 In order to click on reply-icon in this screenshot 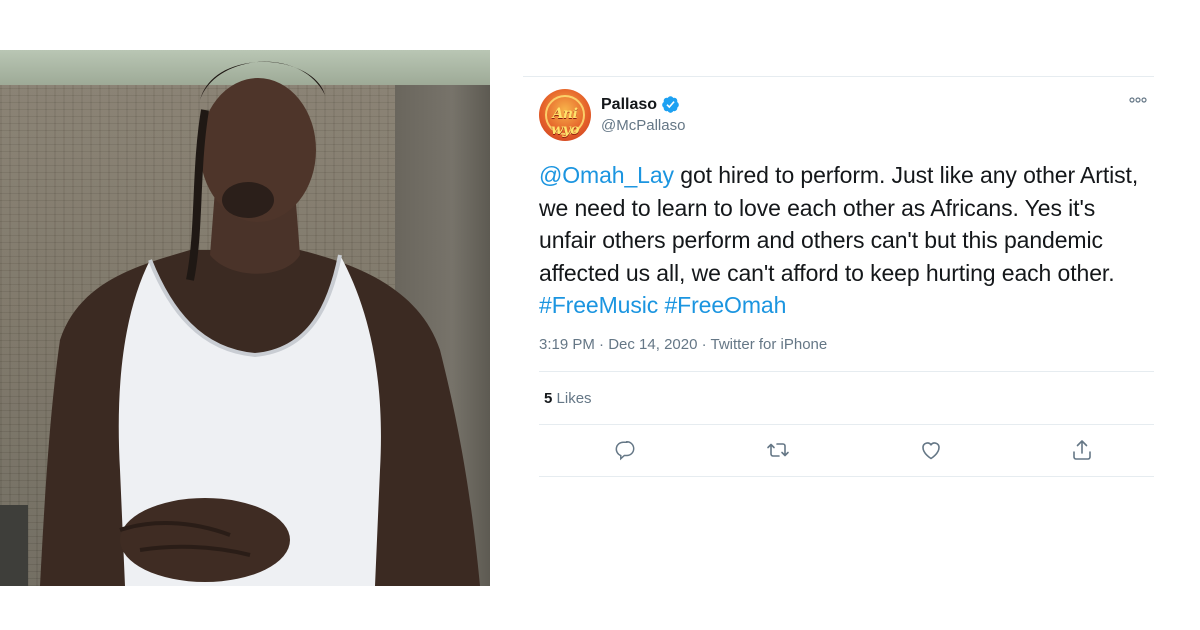, I will do `click(625, 451)`.